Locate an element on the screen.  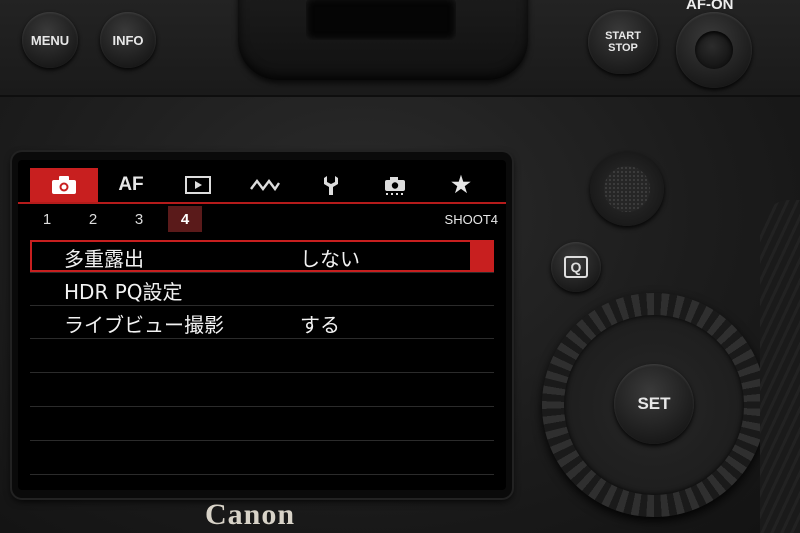
menu-item-hdr-pq: HDR PQ設定 is located at coordinates (262, 289).